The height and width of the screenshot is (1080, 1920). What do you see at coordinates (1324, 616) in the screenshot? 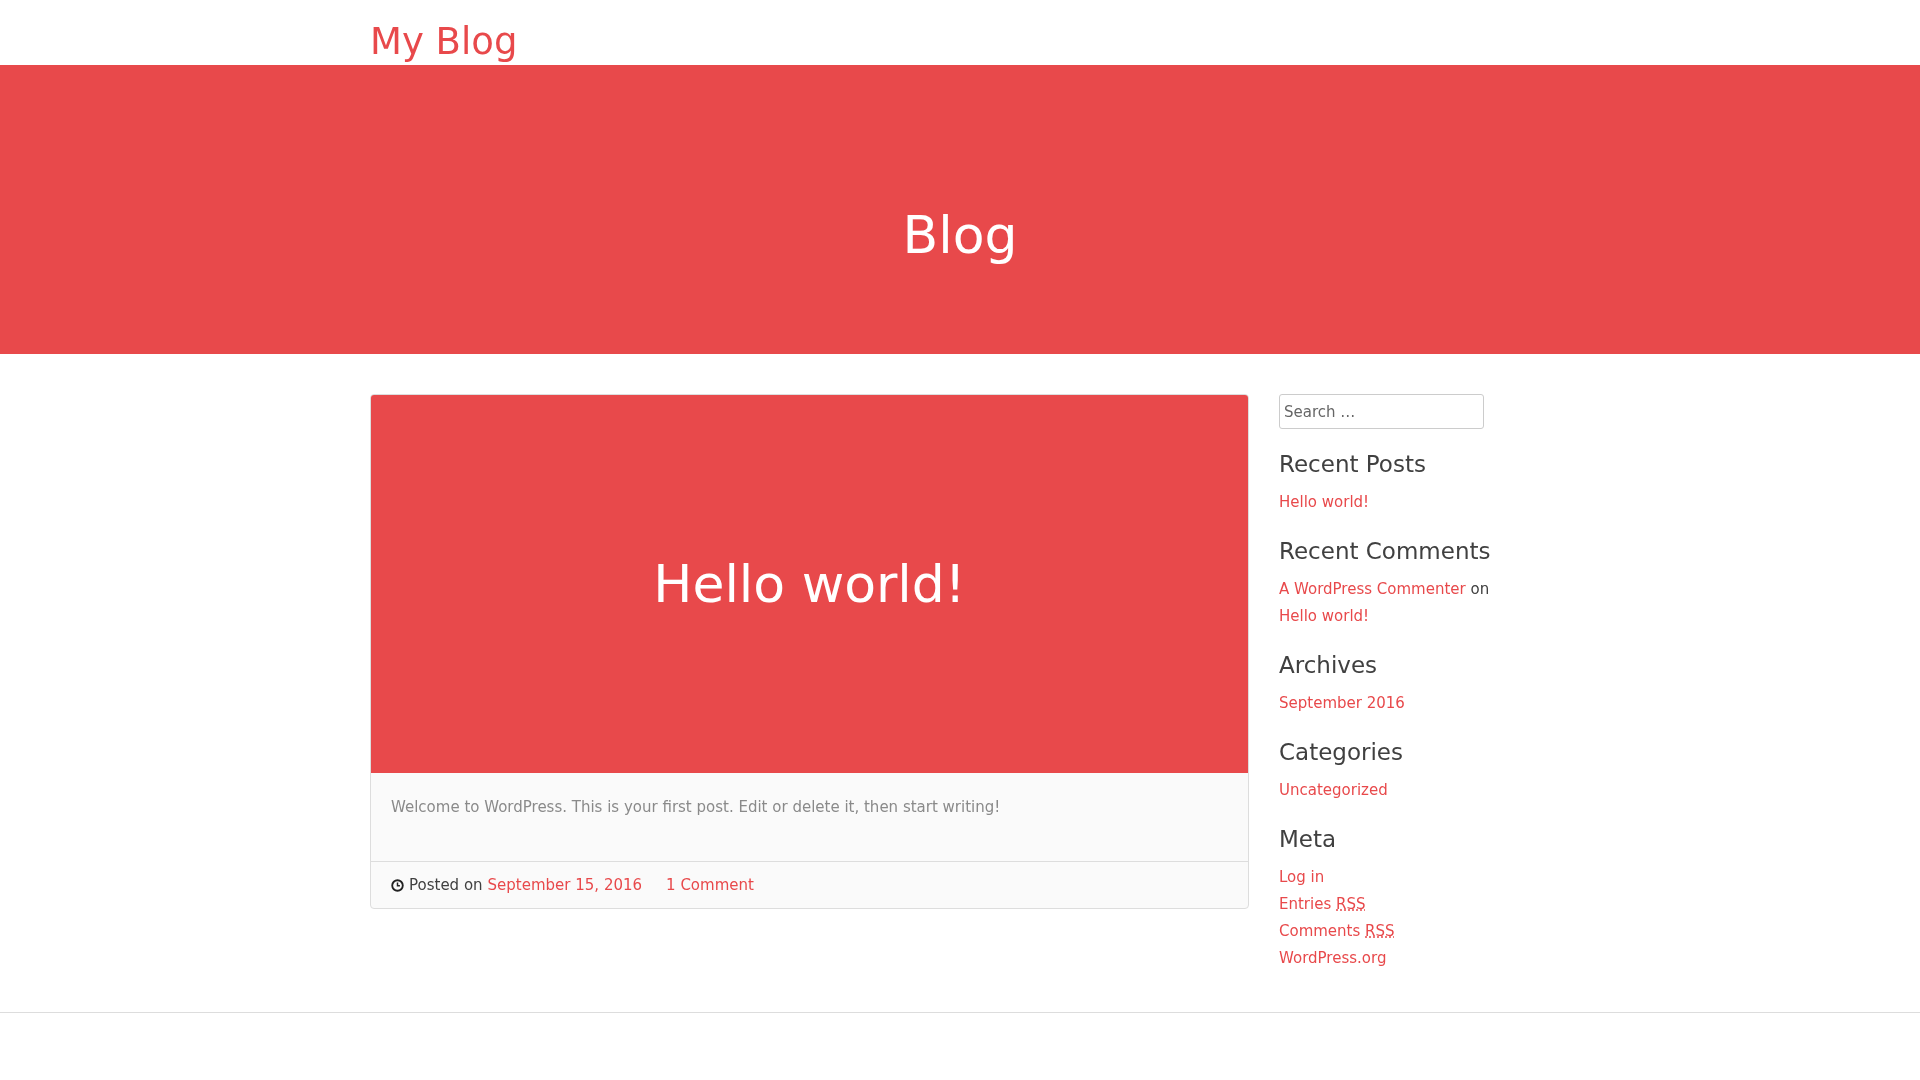
I see `comment-post-link: Hello world!` at bounding box center [1324, 616].